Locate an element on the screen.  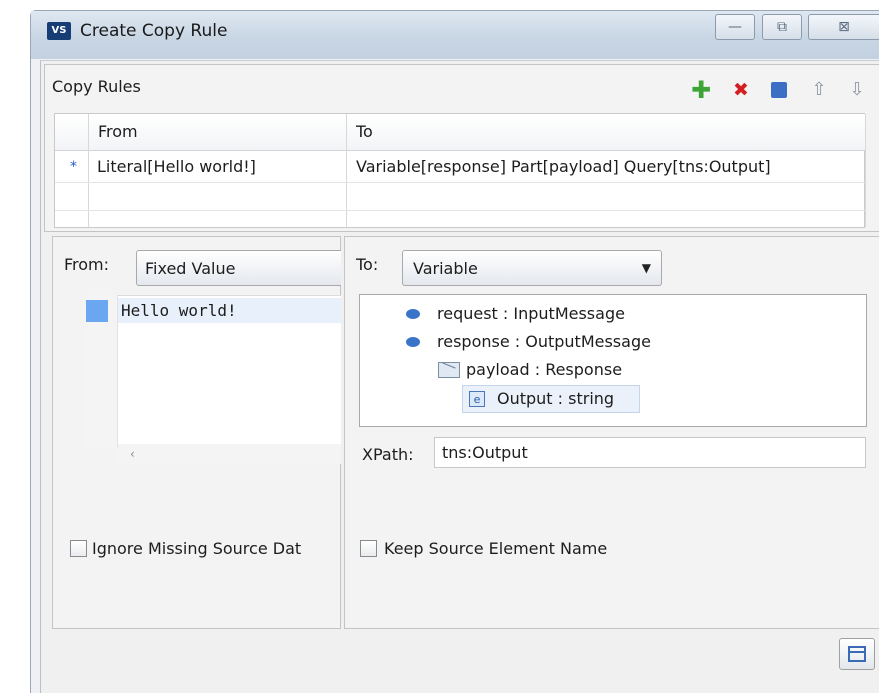
tree-item-payload: payload : Response is located at coordinates (544, 370).